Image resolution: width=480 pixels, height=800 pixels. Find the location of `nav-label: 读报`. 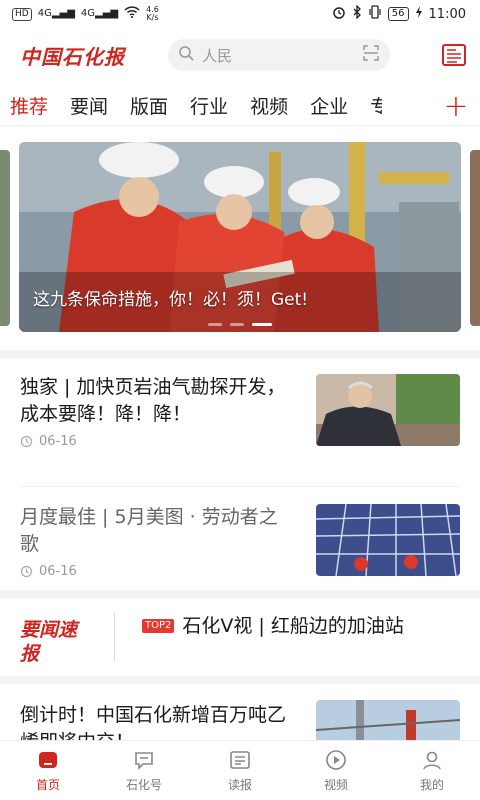

nav-label: 读报 is located at coordinates (239, 785).